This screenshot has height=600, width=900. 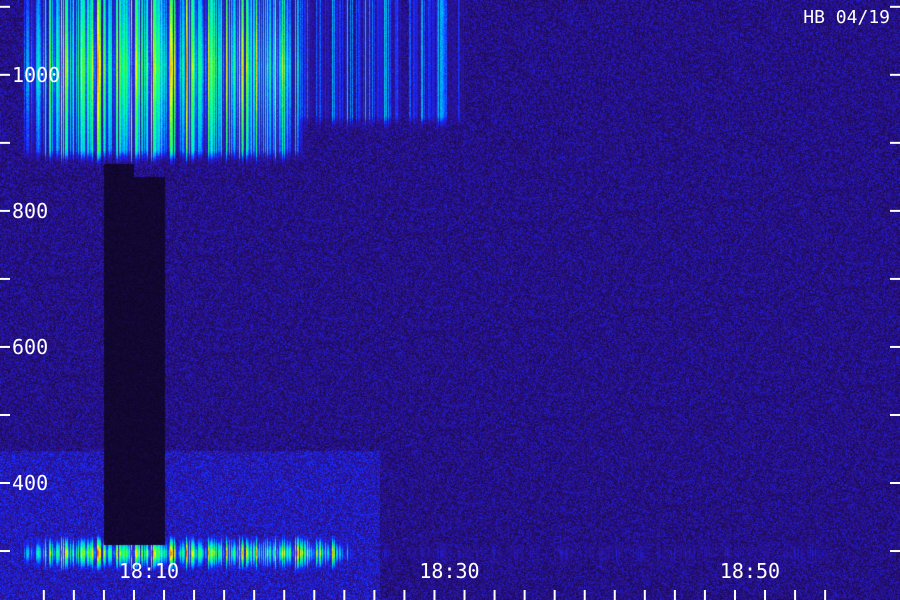 I want to click on x-tick-label: 18:50, so click(x=750, y=571).